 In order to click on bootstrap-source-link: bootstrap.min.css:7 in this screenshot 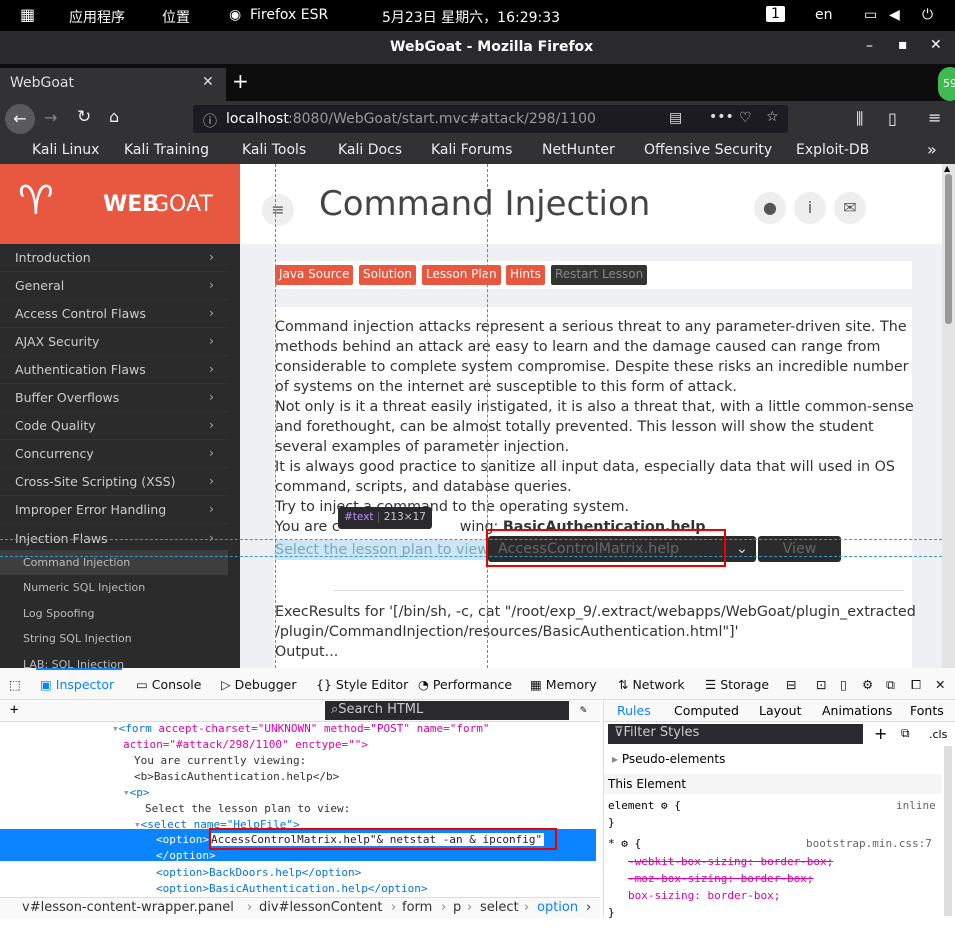, I will do `click(869, 843)`.